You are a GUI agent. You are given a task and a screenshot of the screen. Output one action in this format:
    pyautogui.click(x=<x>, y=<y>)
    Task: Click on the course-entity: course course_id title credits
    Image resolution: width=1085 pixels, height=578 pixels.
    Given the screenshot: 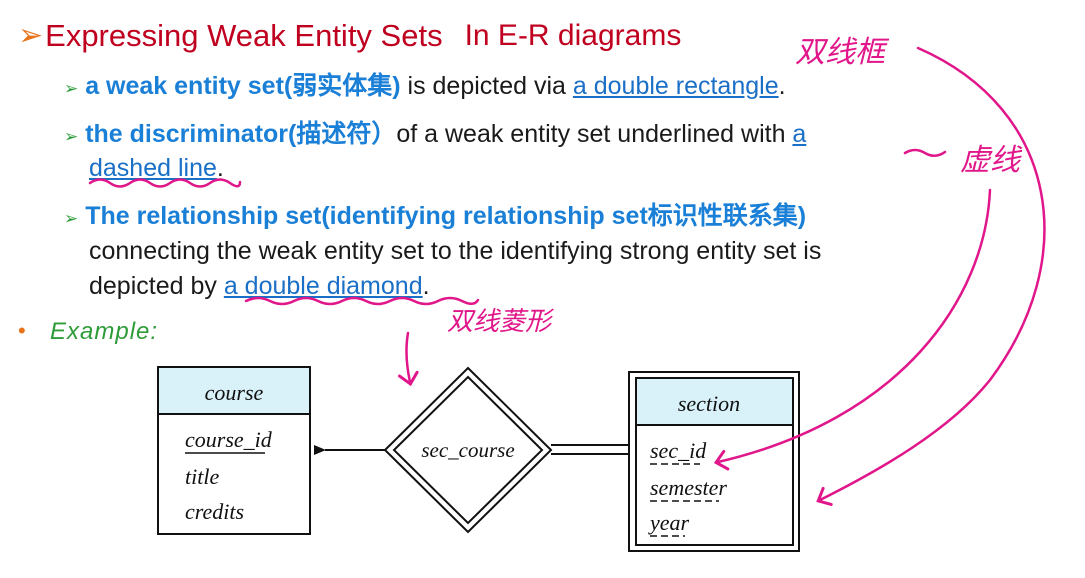 What is the action you would take?
    pyautogui.click(x=234, y=450)
    